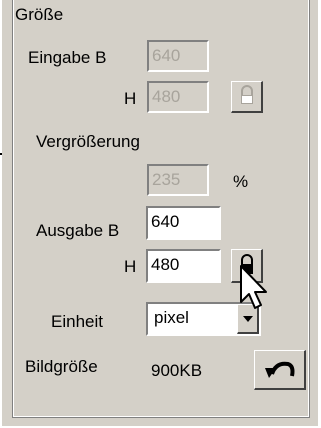 The height and width of the screenshot is (428, 321). What do you see at coordinates (39, 14) in the screenshot?
I see `group-title: Größe` at bounding box center [39, 14].